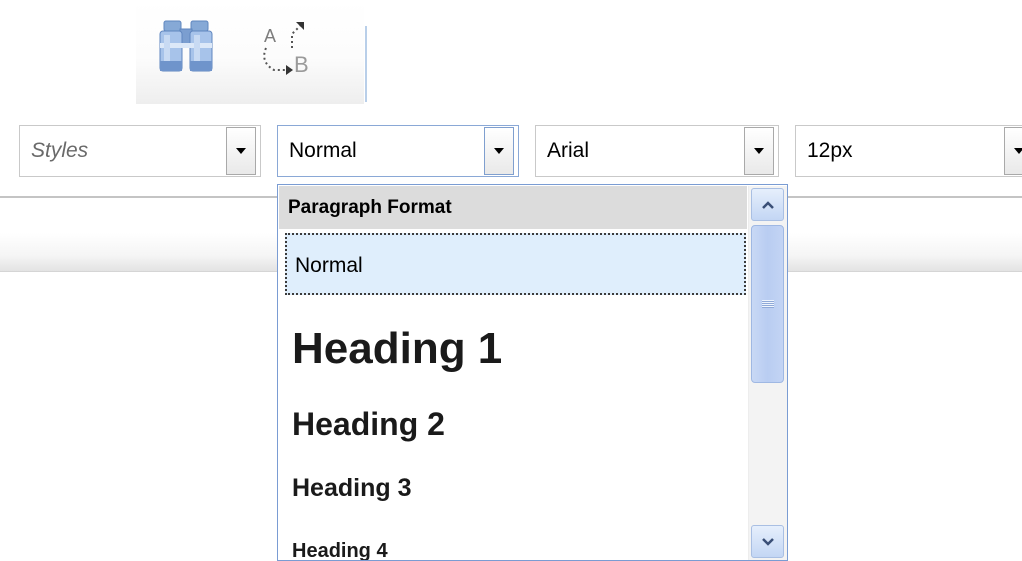 This screenshot has width=1022, height=561. Describe the element at coordinates (514, 545) in the screenshot. I see `format-option-heading-4: Heading 4` at that location.